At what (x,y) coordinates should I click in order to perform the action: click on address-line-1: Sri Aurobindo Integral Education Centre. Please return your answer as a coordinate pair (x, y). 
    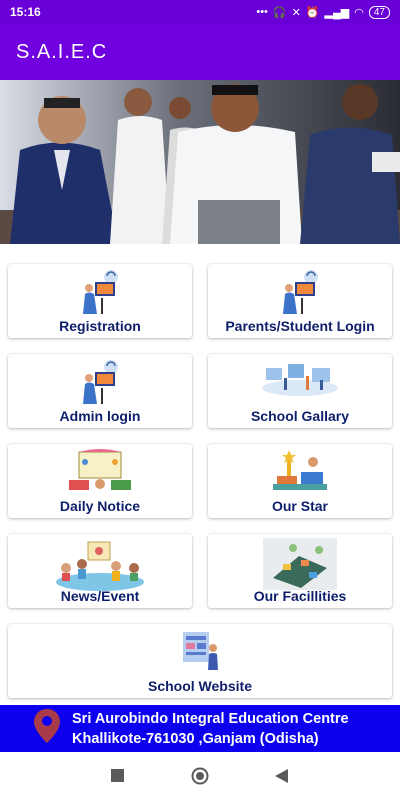
    Looking at the image, I should click on (210, 718).